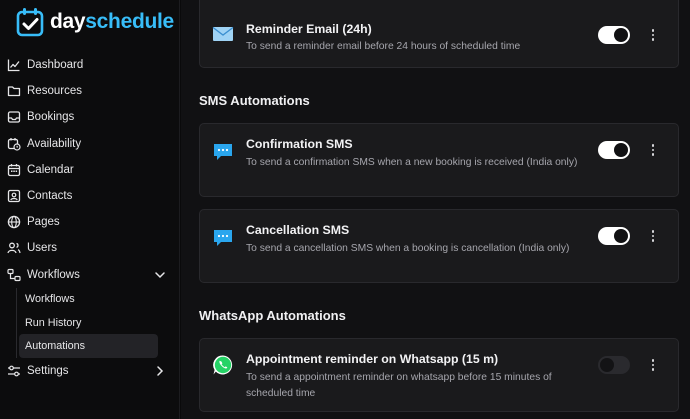 This screenshot has height=419, width=690. Describe the element at coordinates (14, 371) in the screenshot. I see `settings-sliders-icon` at that location.